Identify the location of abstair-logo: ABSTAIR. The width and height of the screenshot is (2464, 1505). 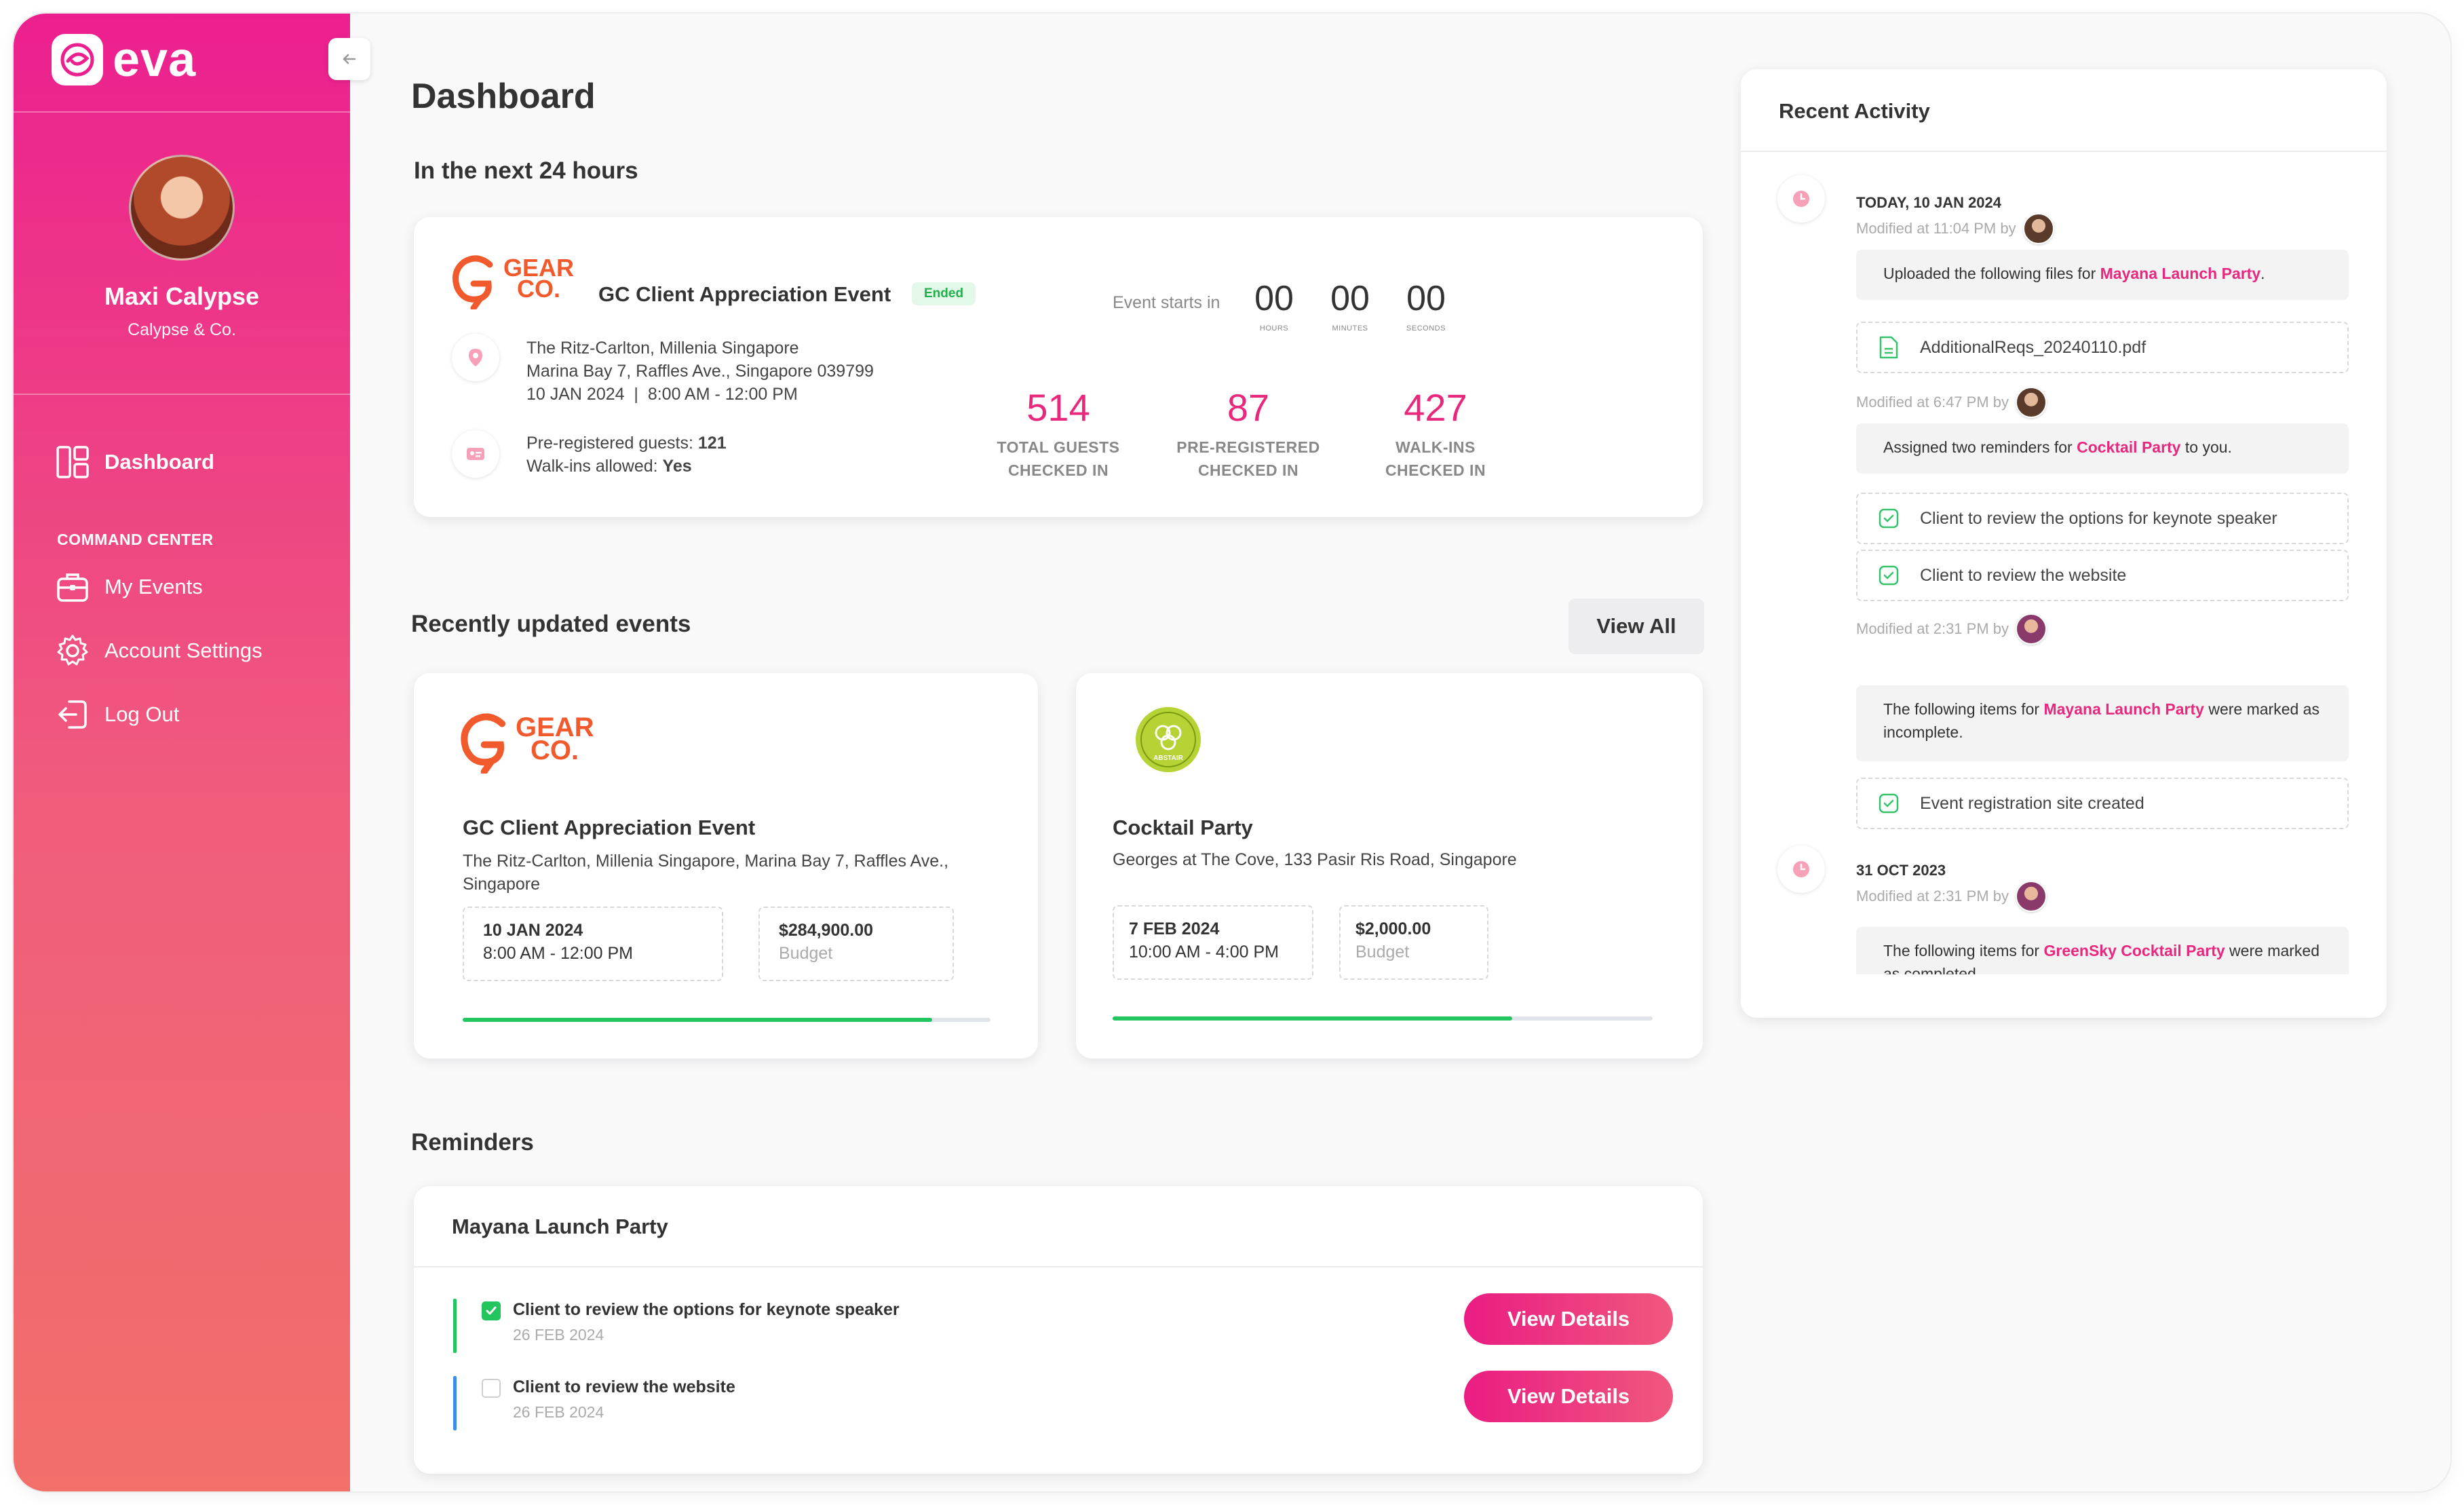
(1168, 740).